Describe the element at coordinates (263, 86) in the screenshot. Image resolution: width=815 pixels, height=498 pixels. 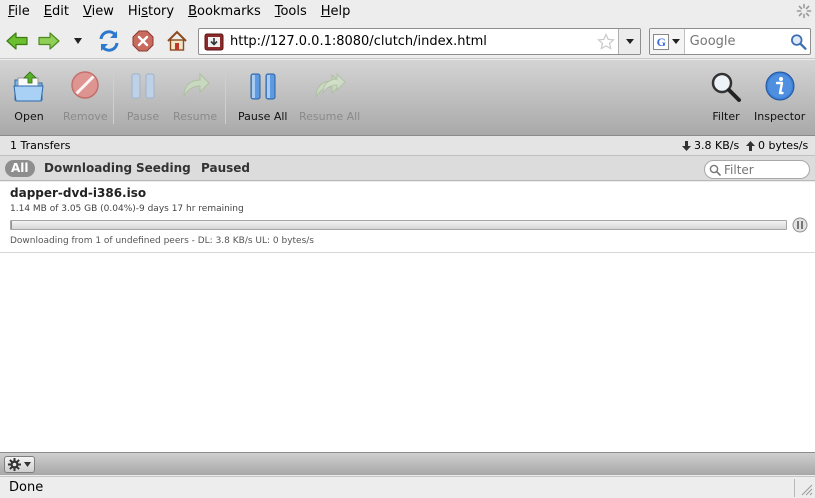
I see `pause-all-icon` at that location.